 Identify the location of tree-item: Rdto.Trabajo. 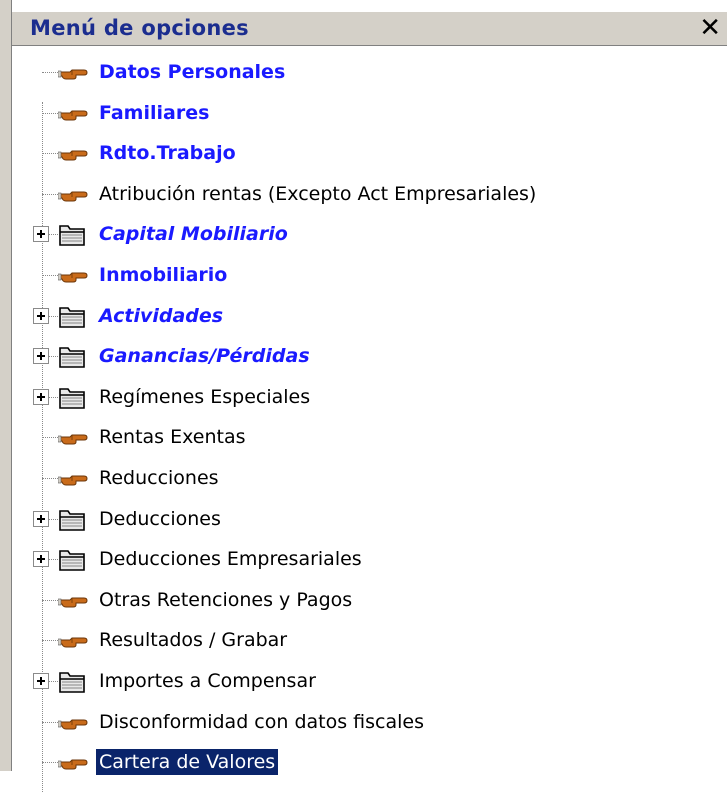
(369, 153).